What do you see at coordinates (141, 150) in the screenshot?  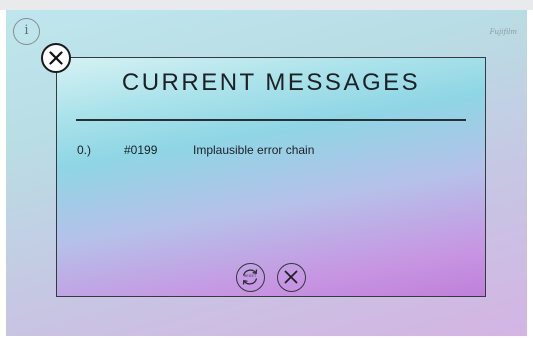 I see `message-code: #0199` at bounding box center [141, 150].